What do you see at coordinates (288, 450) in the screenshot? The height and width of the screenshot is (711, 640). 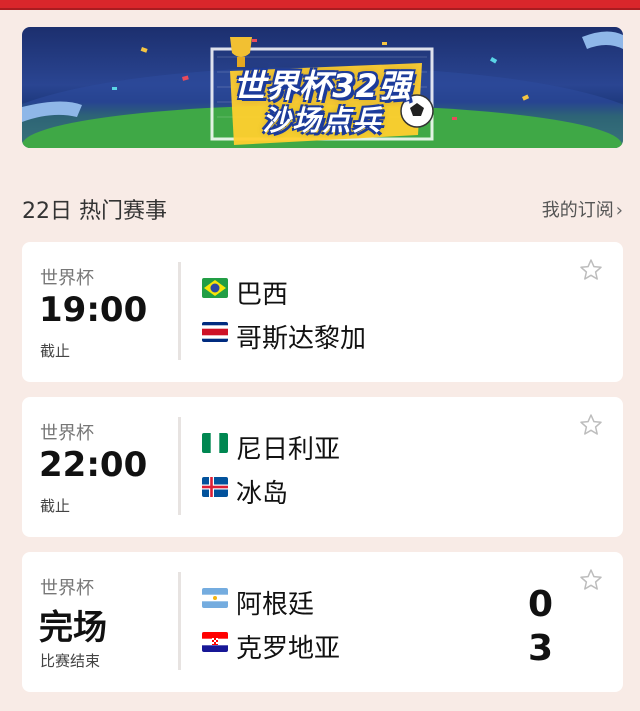 I see `team-name: 尼日利亚` at bounding box center [288, 450].